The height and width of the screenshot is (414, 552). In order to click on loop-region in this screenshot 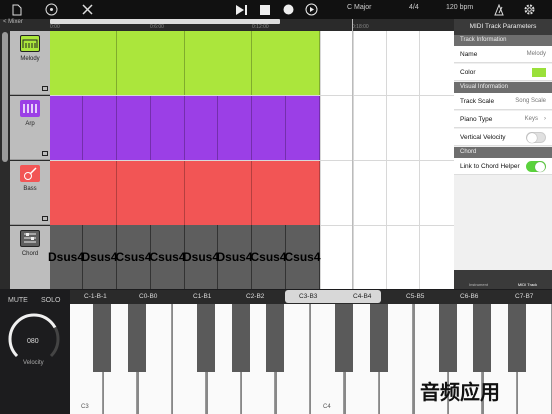, I will do `click(165, 21)`.